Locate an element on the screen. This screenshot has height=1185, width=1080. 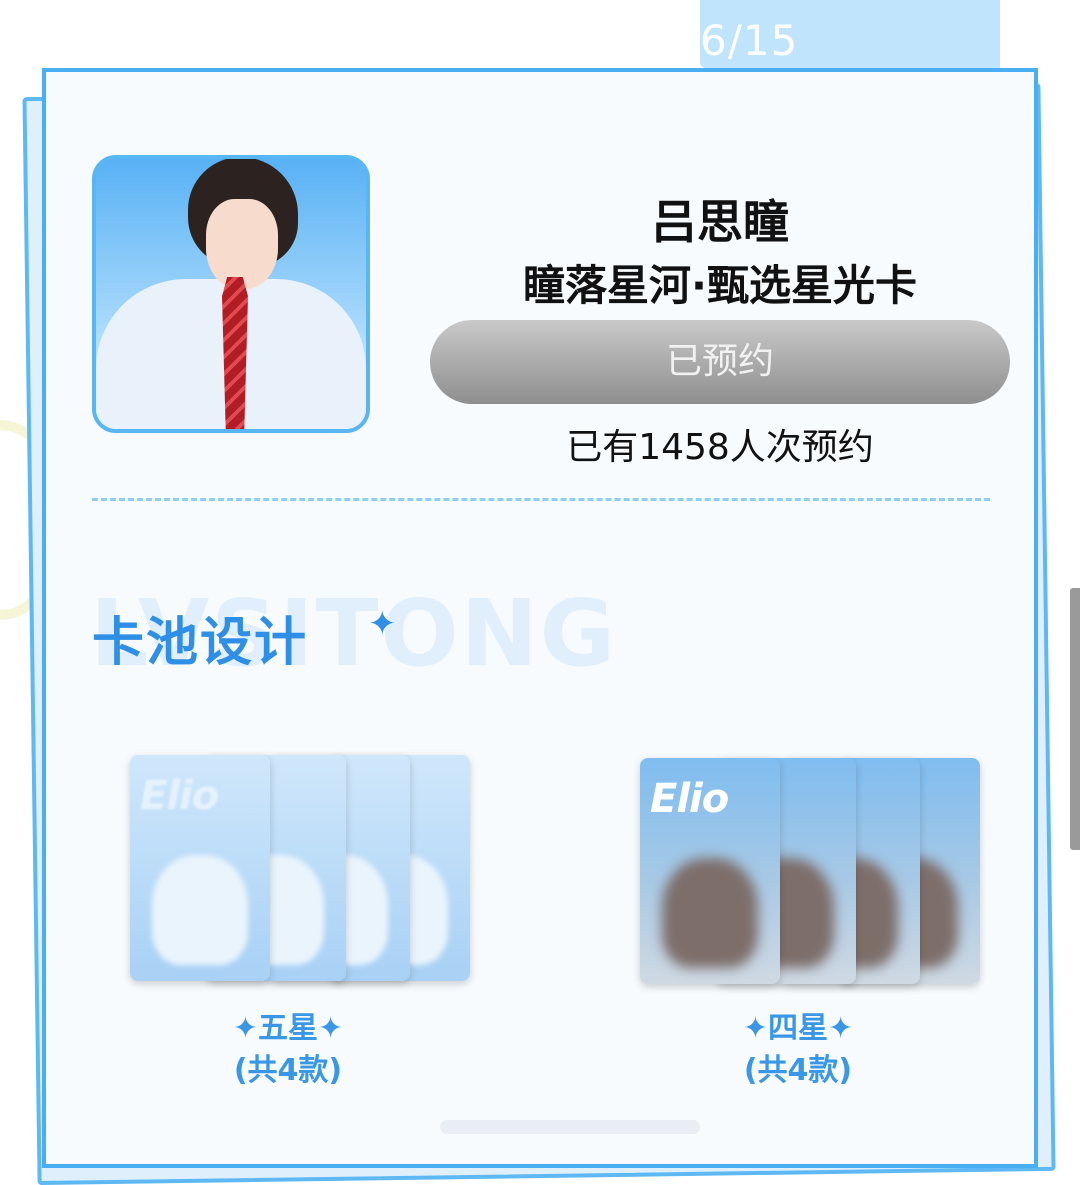
five-star-label: ✦五星✦ (共4款) is located at coordinates (288, 1050).